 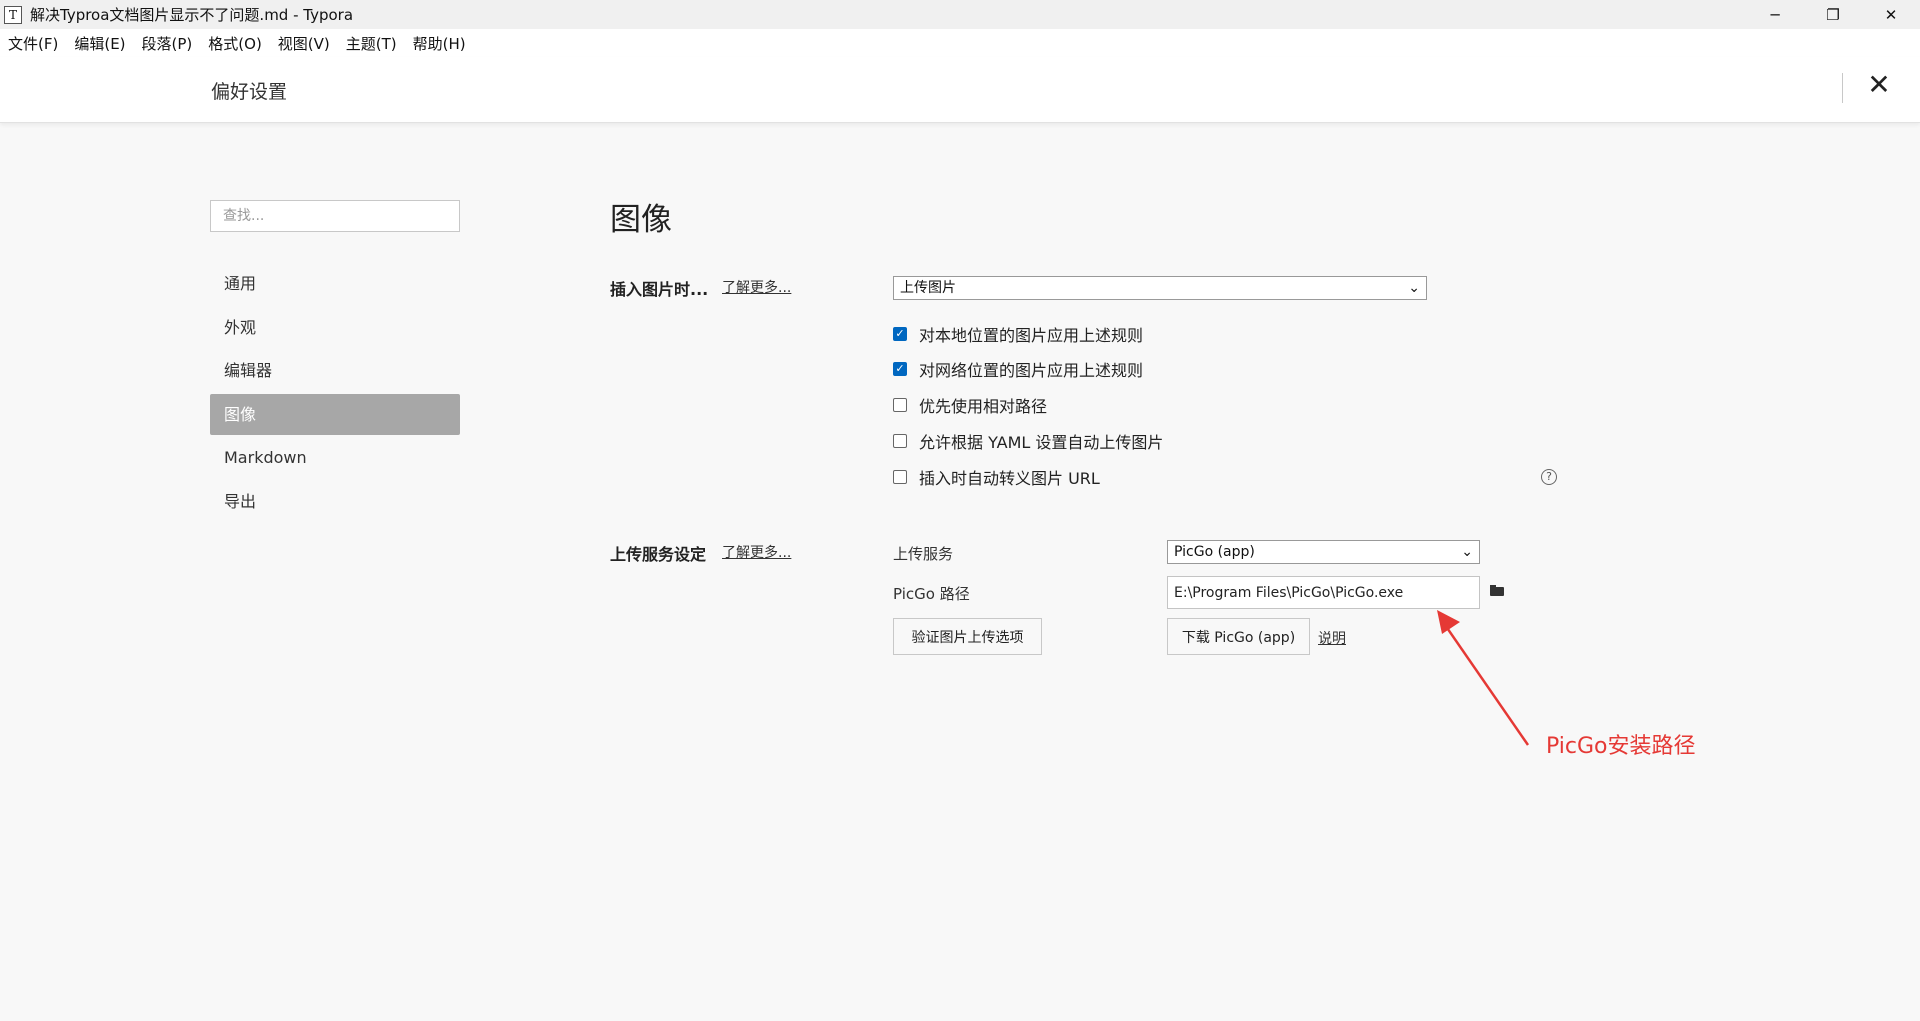 What do you see at coordinates (13, 14) in the screenshot?
I see `typora-logo-icon: T` at bounding box center [13, 14].